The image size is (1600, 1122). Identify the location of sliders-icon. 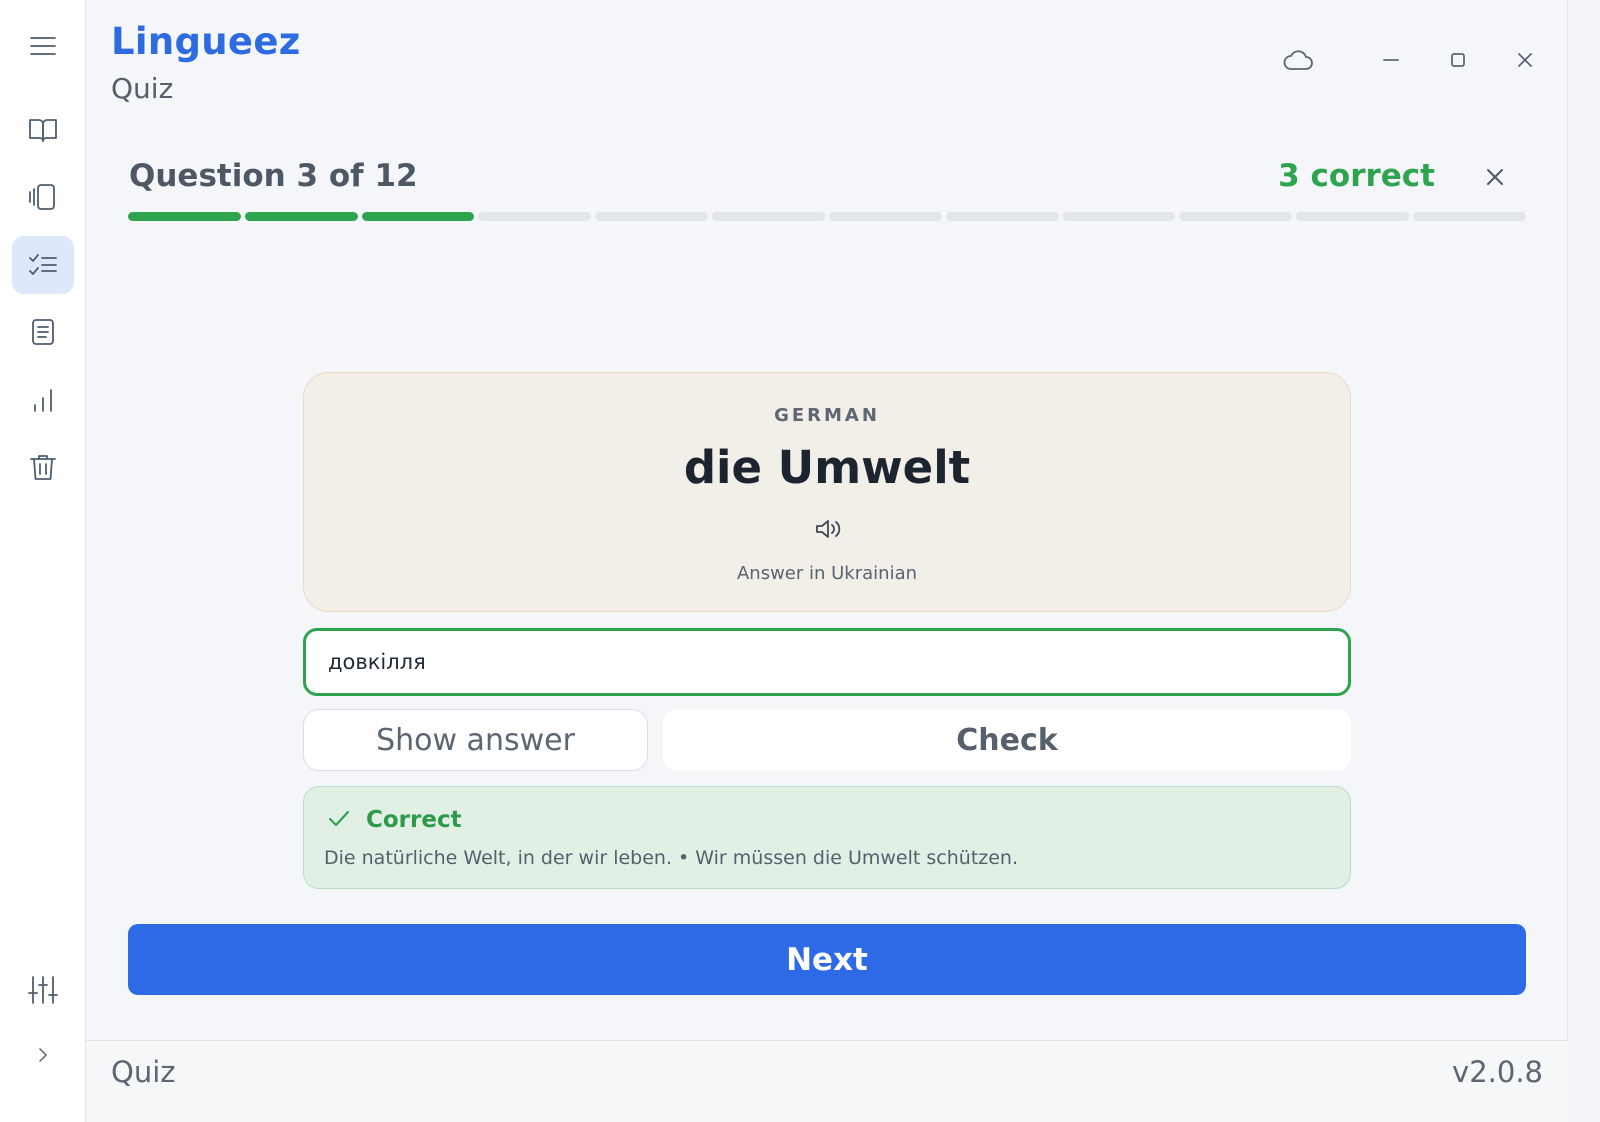
(43, 990).